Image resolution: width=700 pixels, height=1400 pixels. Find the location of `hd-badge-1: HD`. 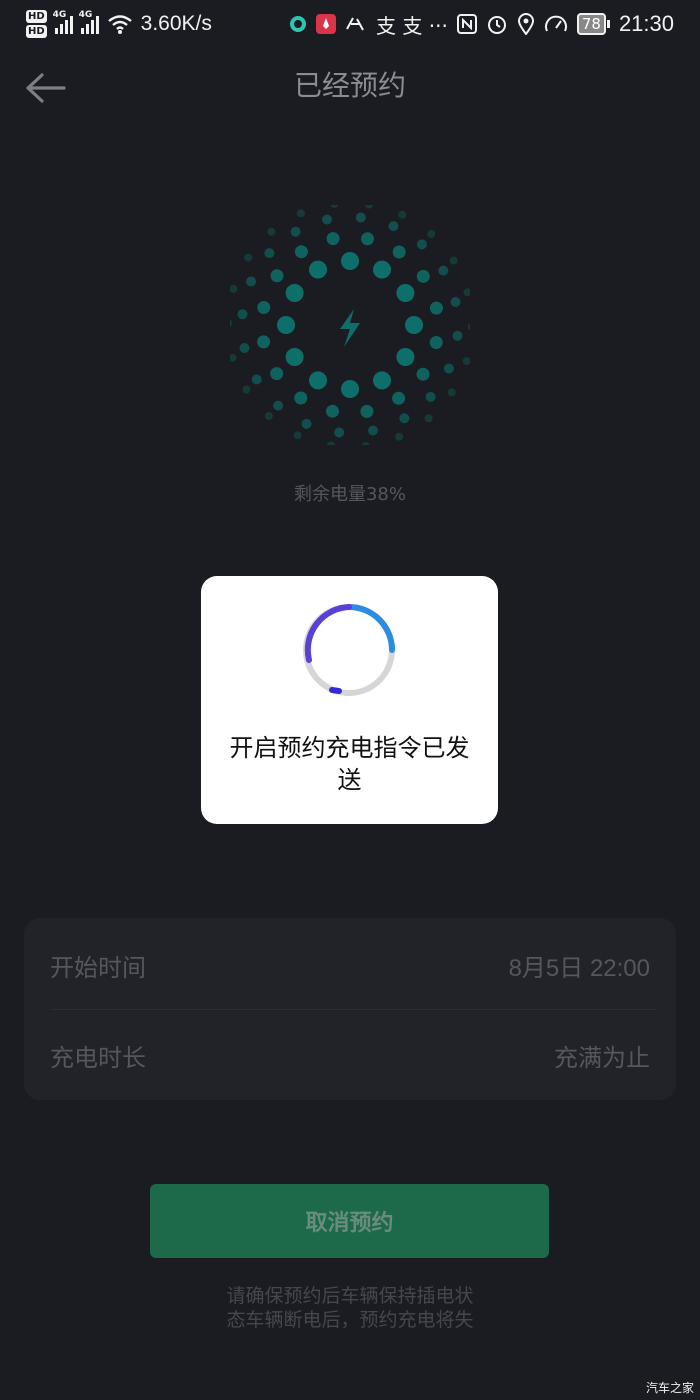

hd-badge-1: HD is located at coordinates (36, 16).